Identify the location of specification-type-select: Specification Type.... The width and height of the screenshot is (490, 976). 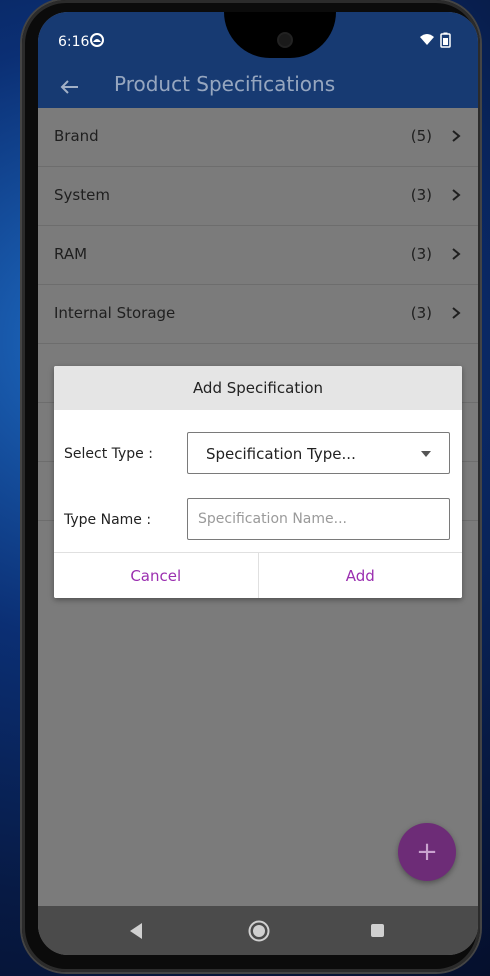
(318, 453).